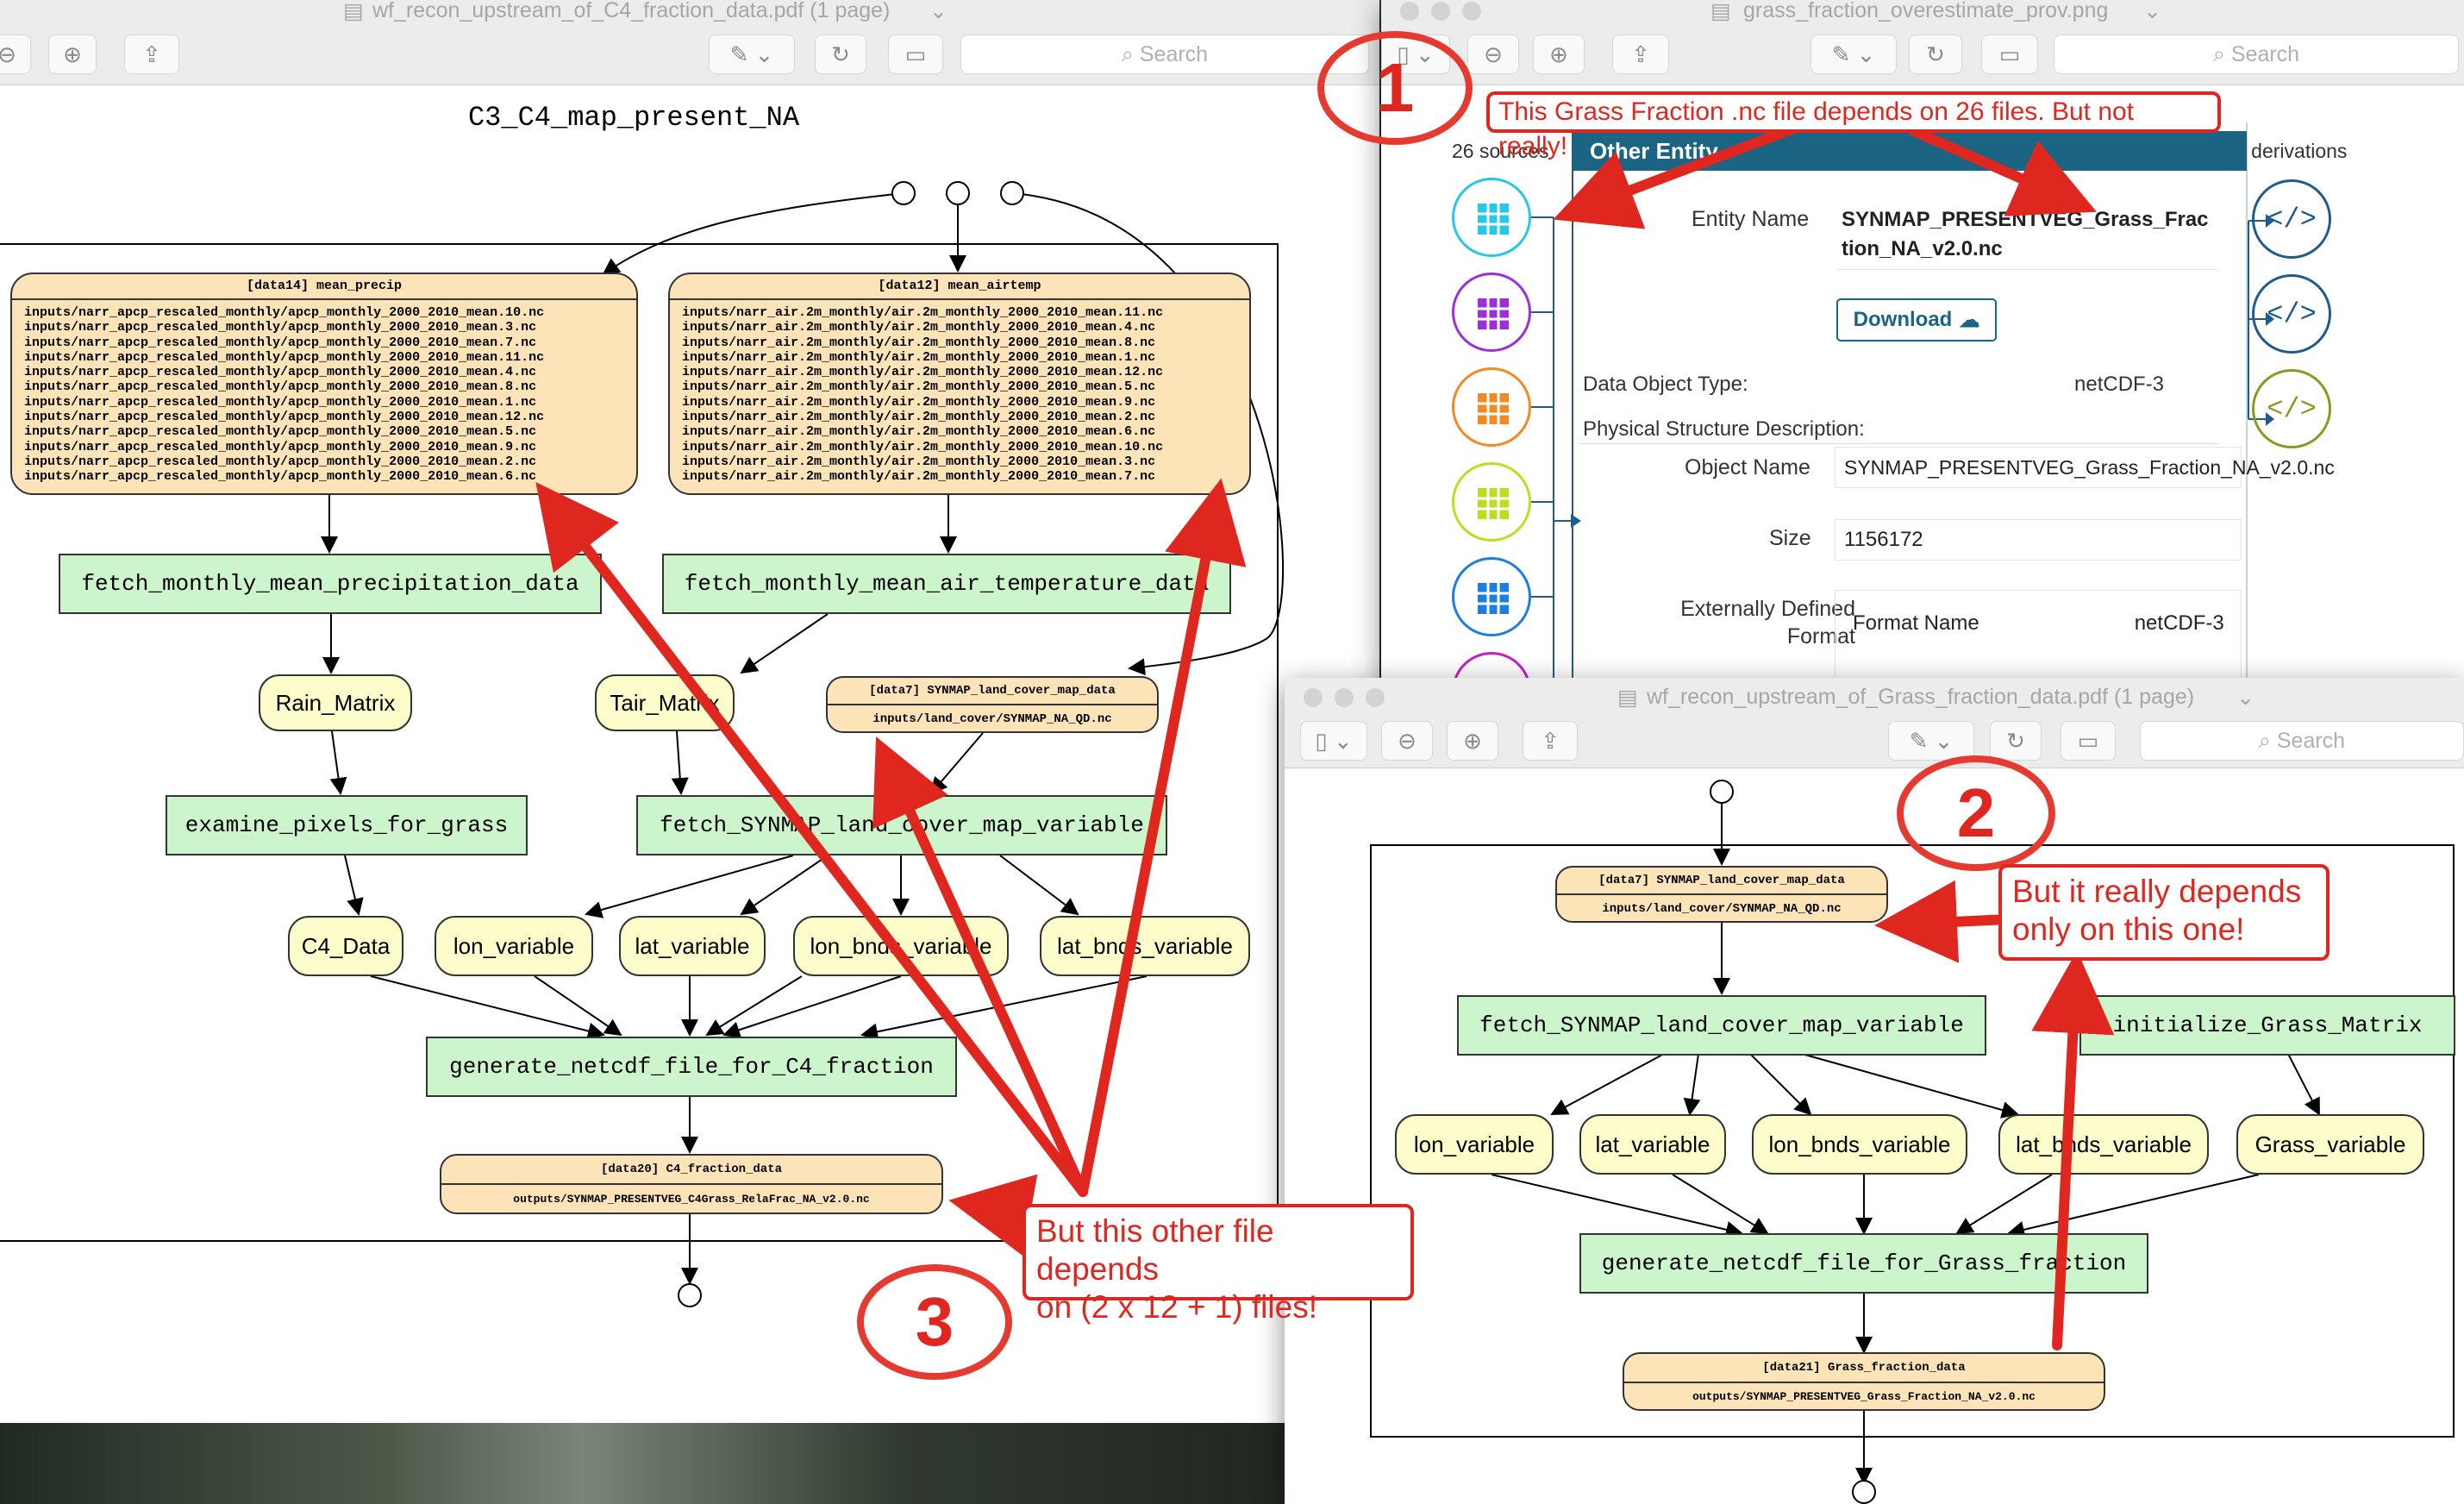 The image size is (2464, 1504). Describe the element at coordinates (2157, 891) in the screenshot. I see `callout-2-line1: But it really depends` at that location.